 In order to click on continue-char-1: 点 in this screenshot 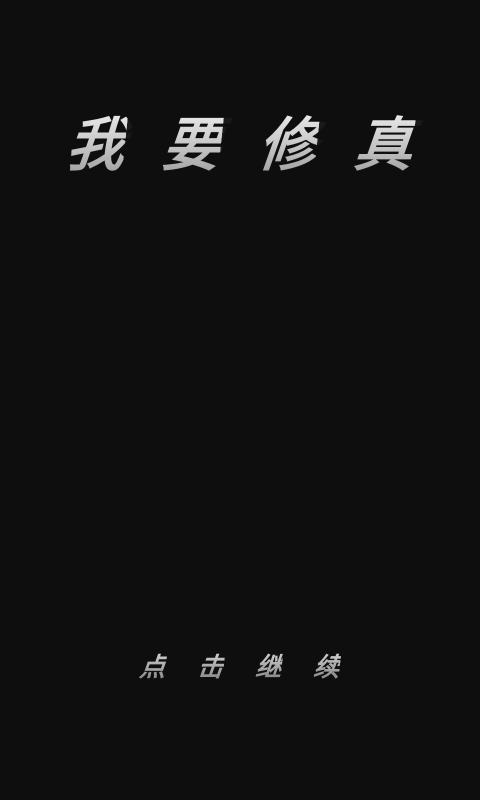, I will do `click(153, 665)`.